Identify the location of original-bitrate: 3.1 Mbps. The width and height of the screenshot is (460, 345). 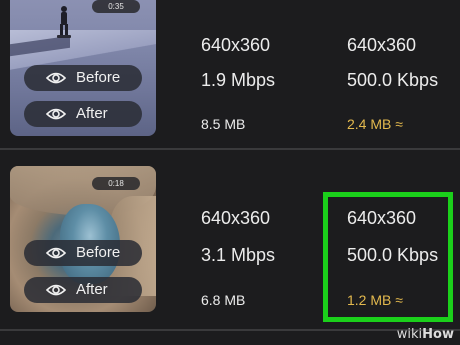
(238, 255).